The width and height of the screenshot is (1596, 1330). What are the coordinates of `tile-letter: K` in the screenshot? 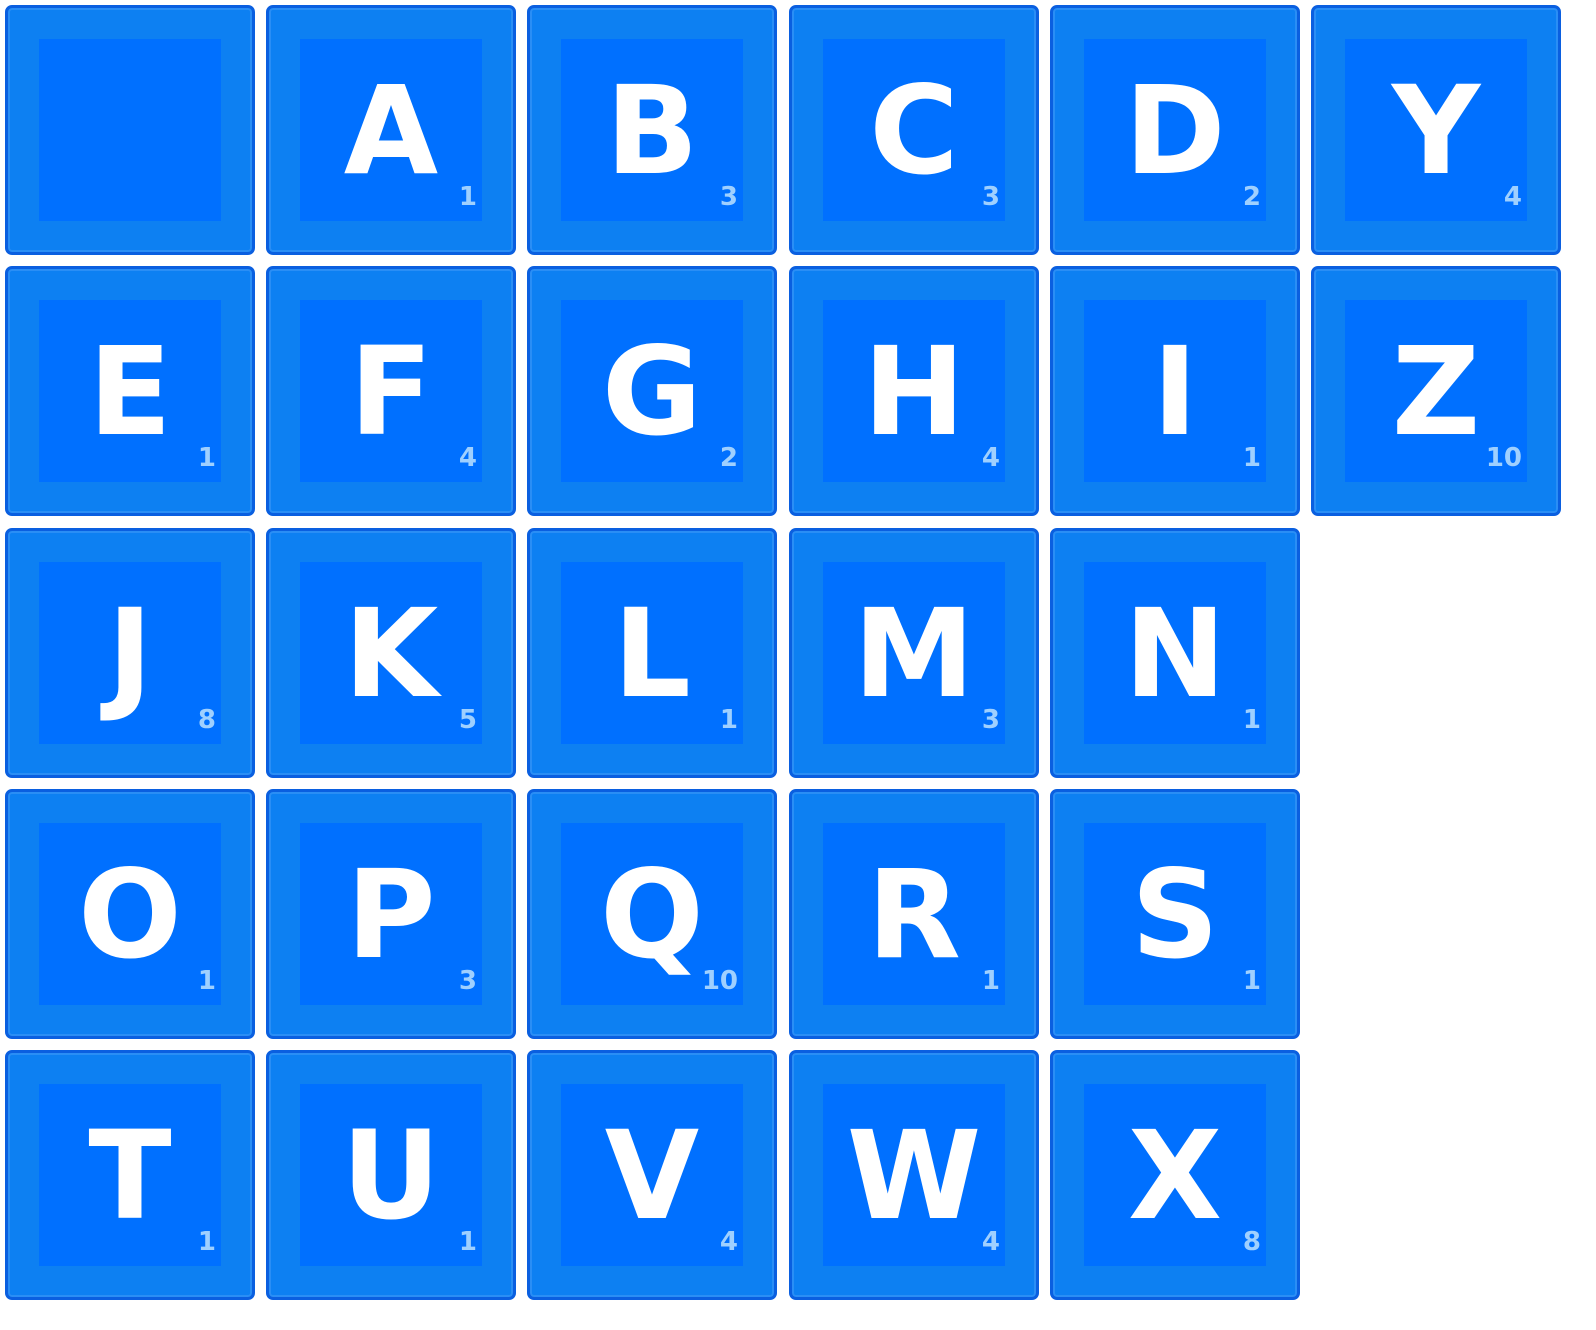 It's located at (391, 654).